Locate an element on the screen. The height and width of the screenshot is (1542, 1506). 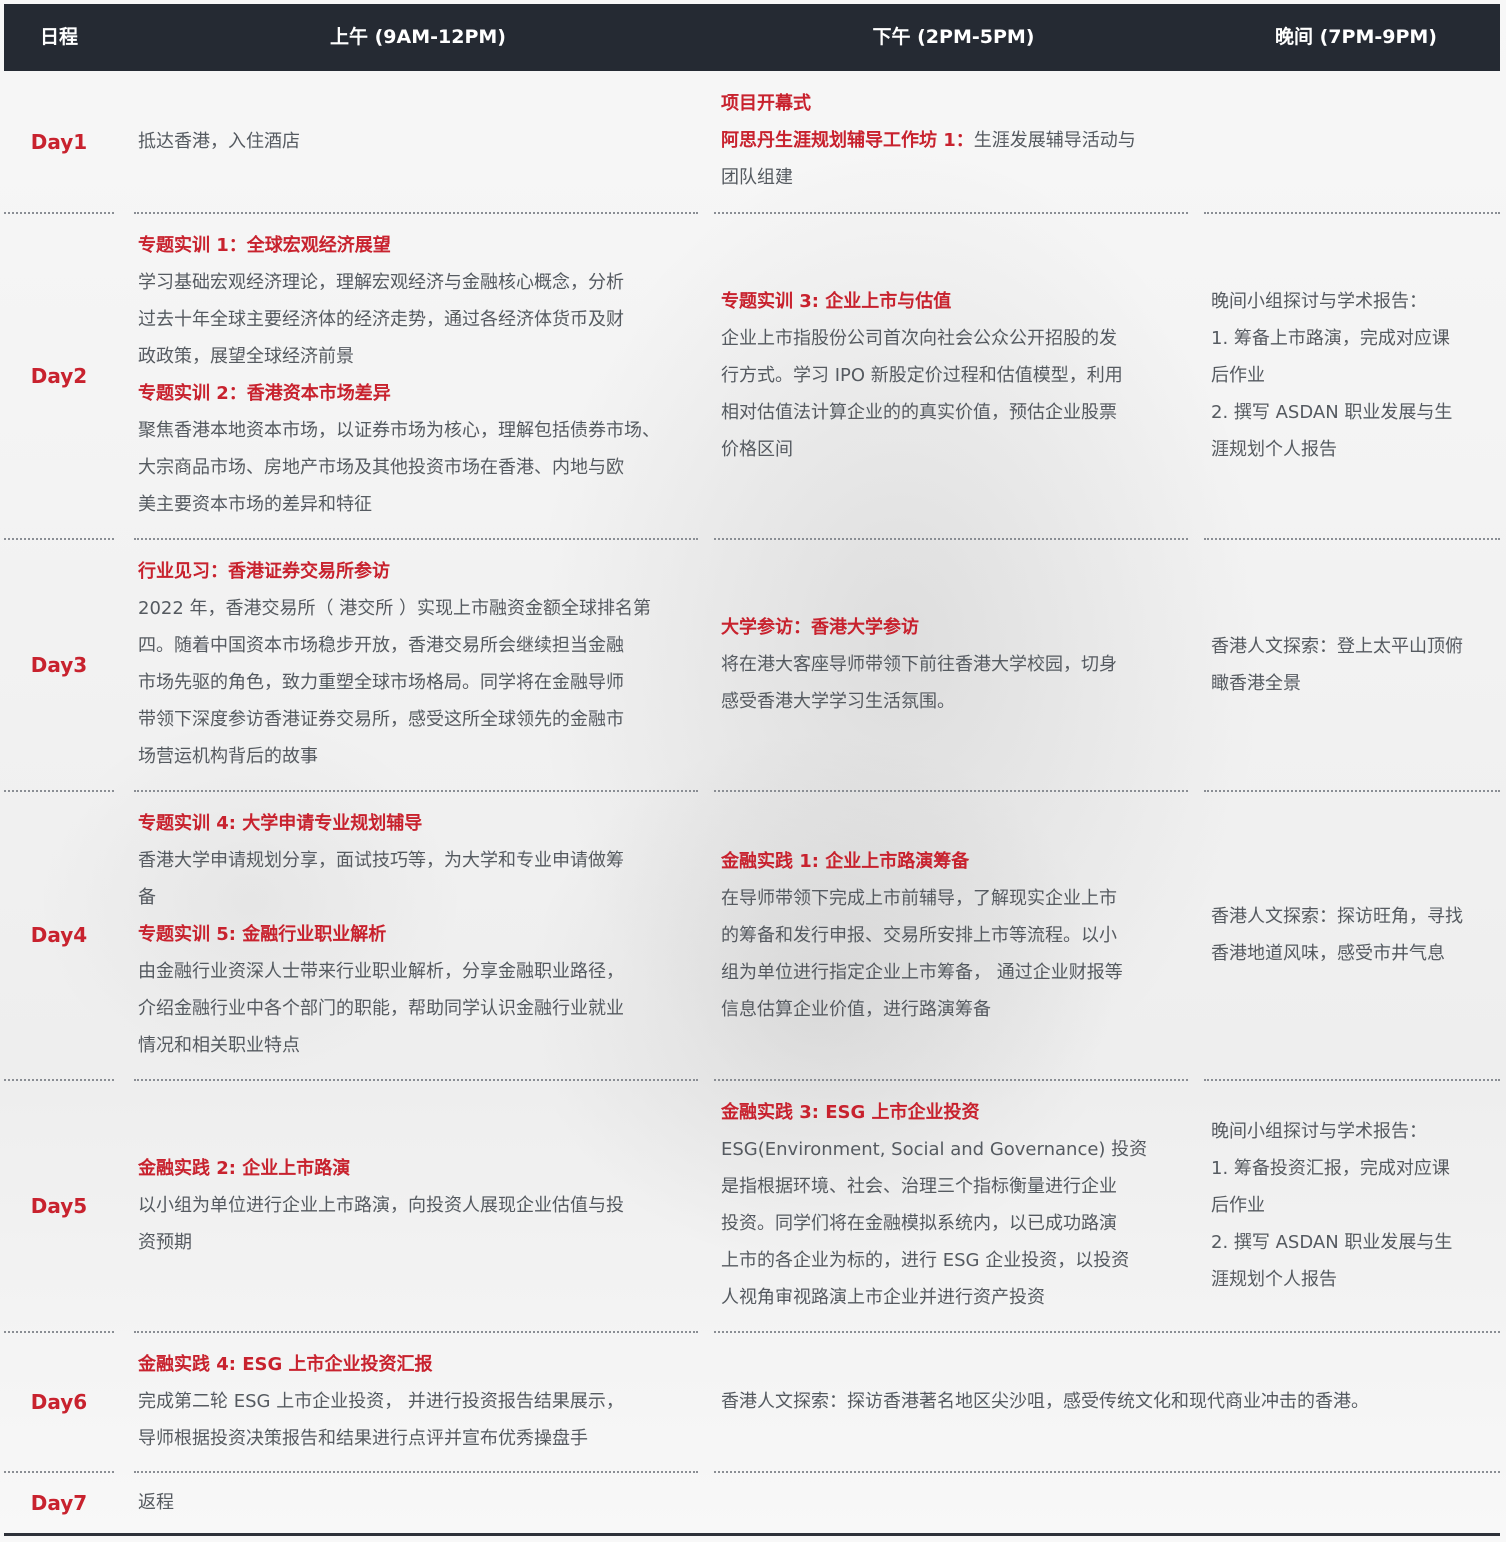
table-bottom-rule is located at coordinates (752, 1534).